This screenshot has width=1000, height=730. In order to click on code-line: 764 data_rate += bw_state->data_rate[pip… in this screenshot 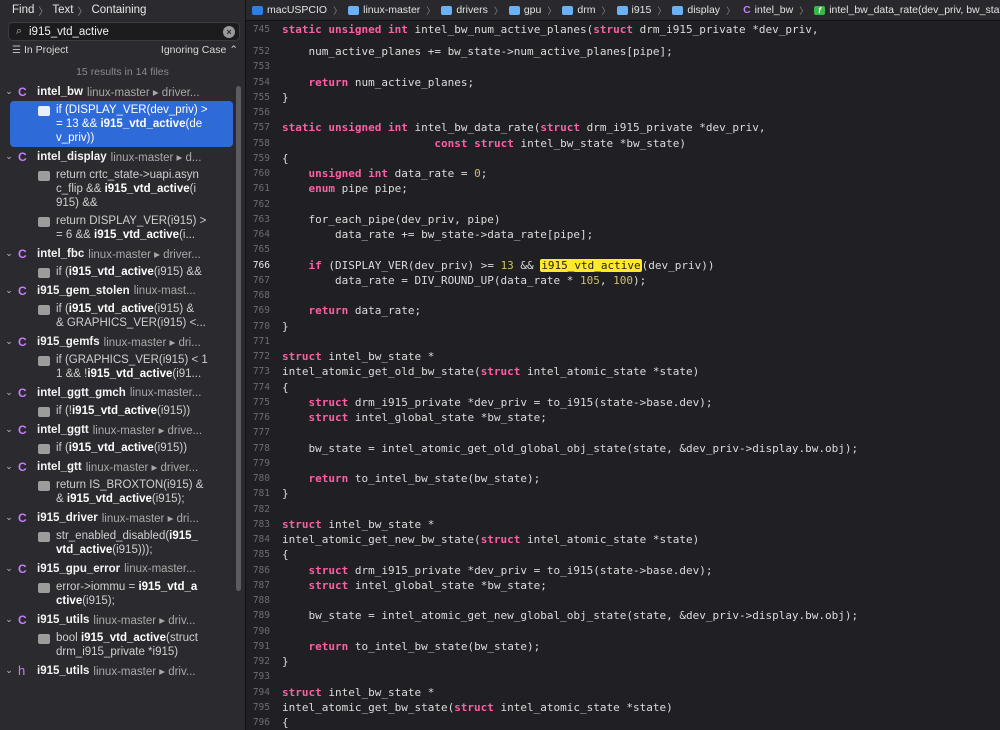, I will do `click(623, 234)`.